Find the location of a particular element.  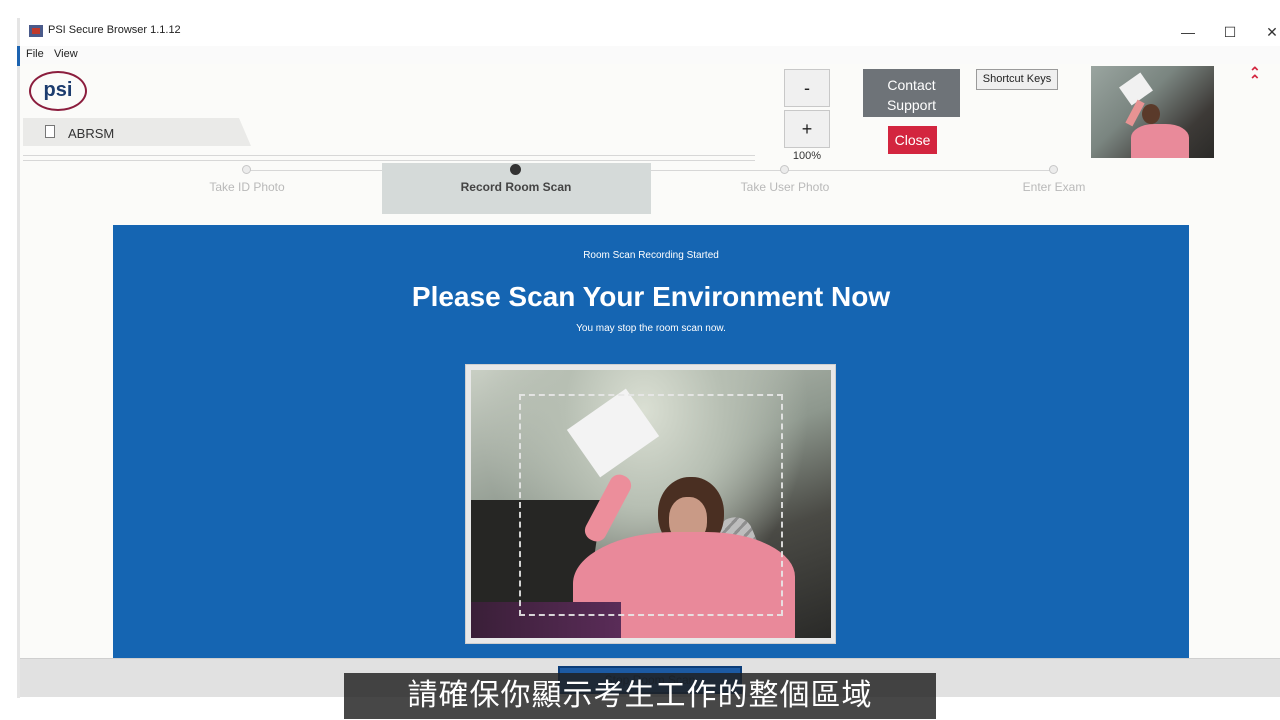

step-dot-take-user-photo is located at coordinates (784, 169).